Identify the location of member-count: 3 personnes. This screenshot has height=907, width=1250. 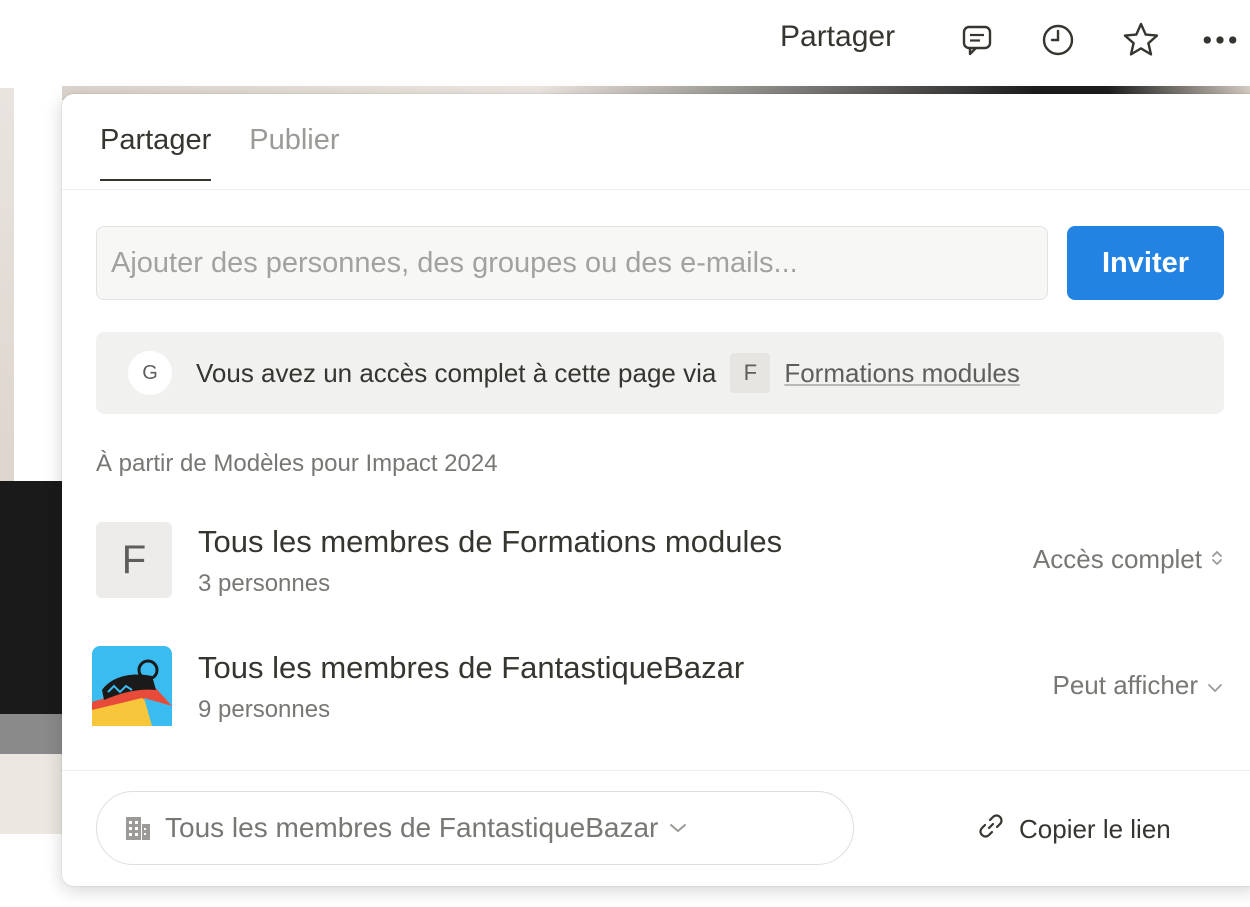
(264, 583).